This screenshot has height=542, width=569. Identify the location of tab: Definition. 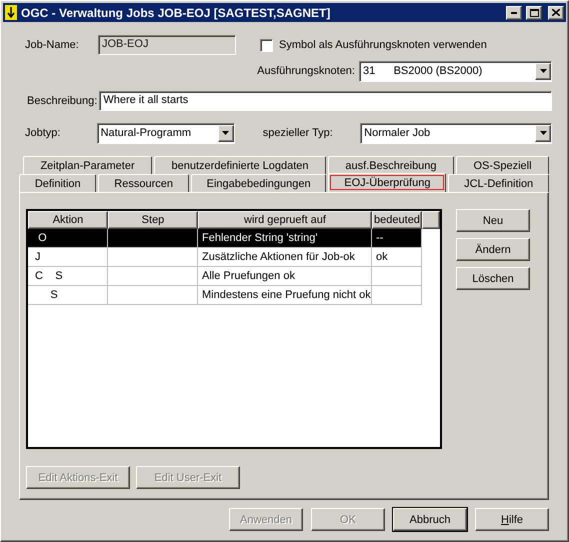
(57, 183).